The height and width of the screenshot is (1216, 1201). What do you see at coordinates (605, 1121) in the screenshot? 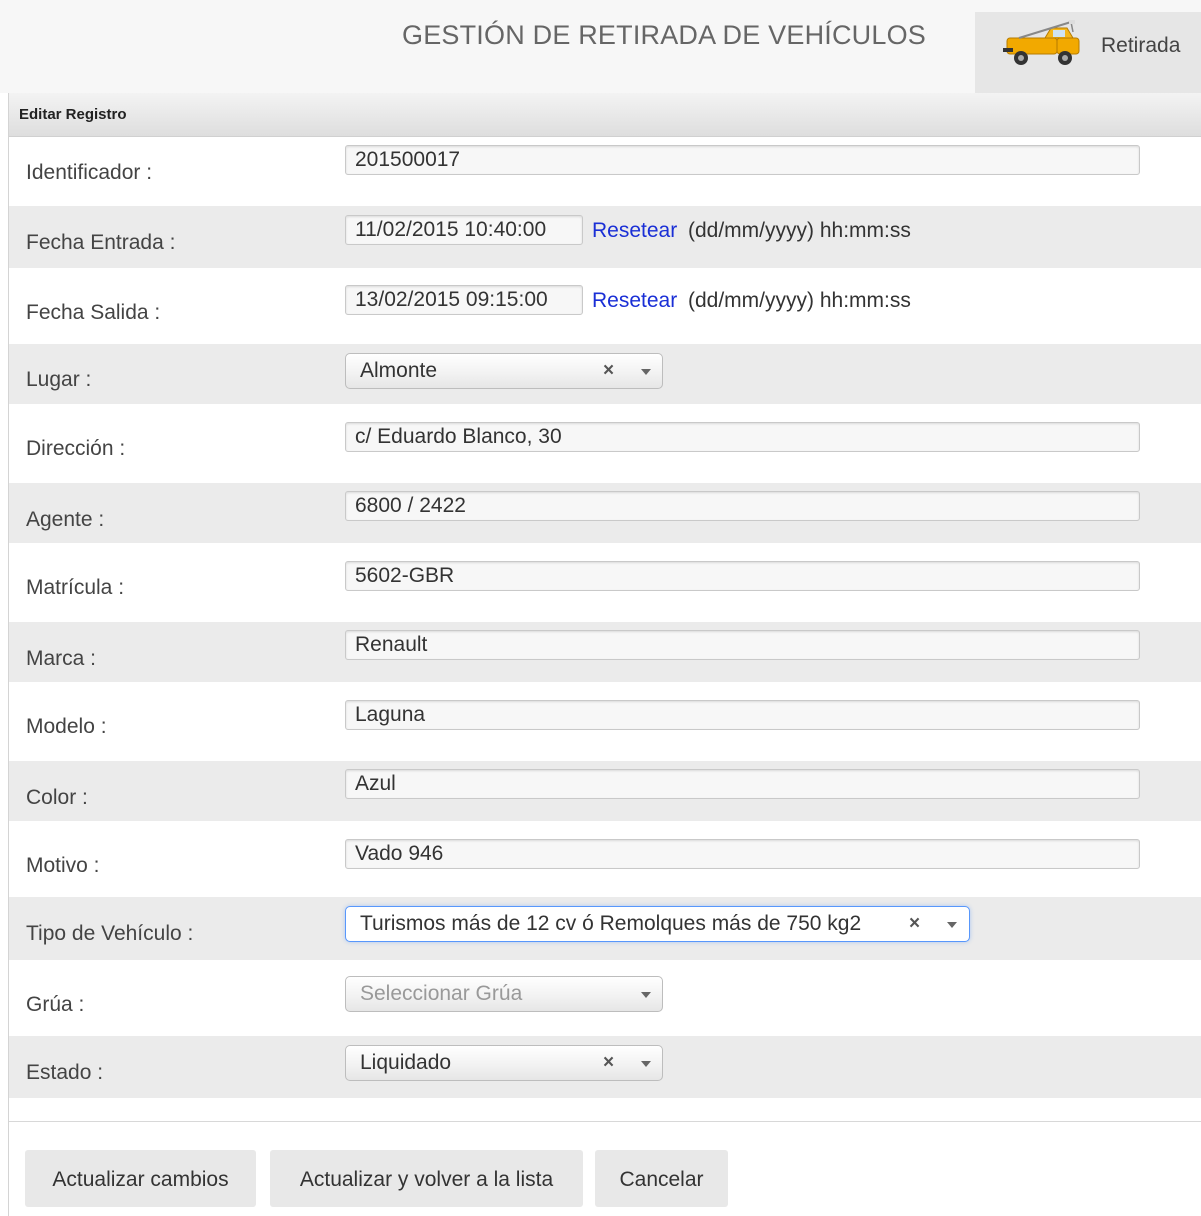
I see `form-divider` at bounding box center [605, 1121].